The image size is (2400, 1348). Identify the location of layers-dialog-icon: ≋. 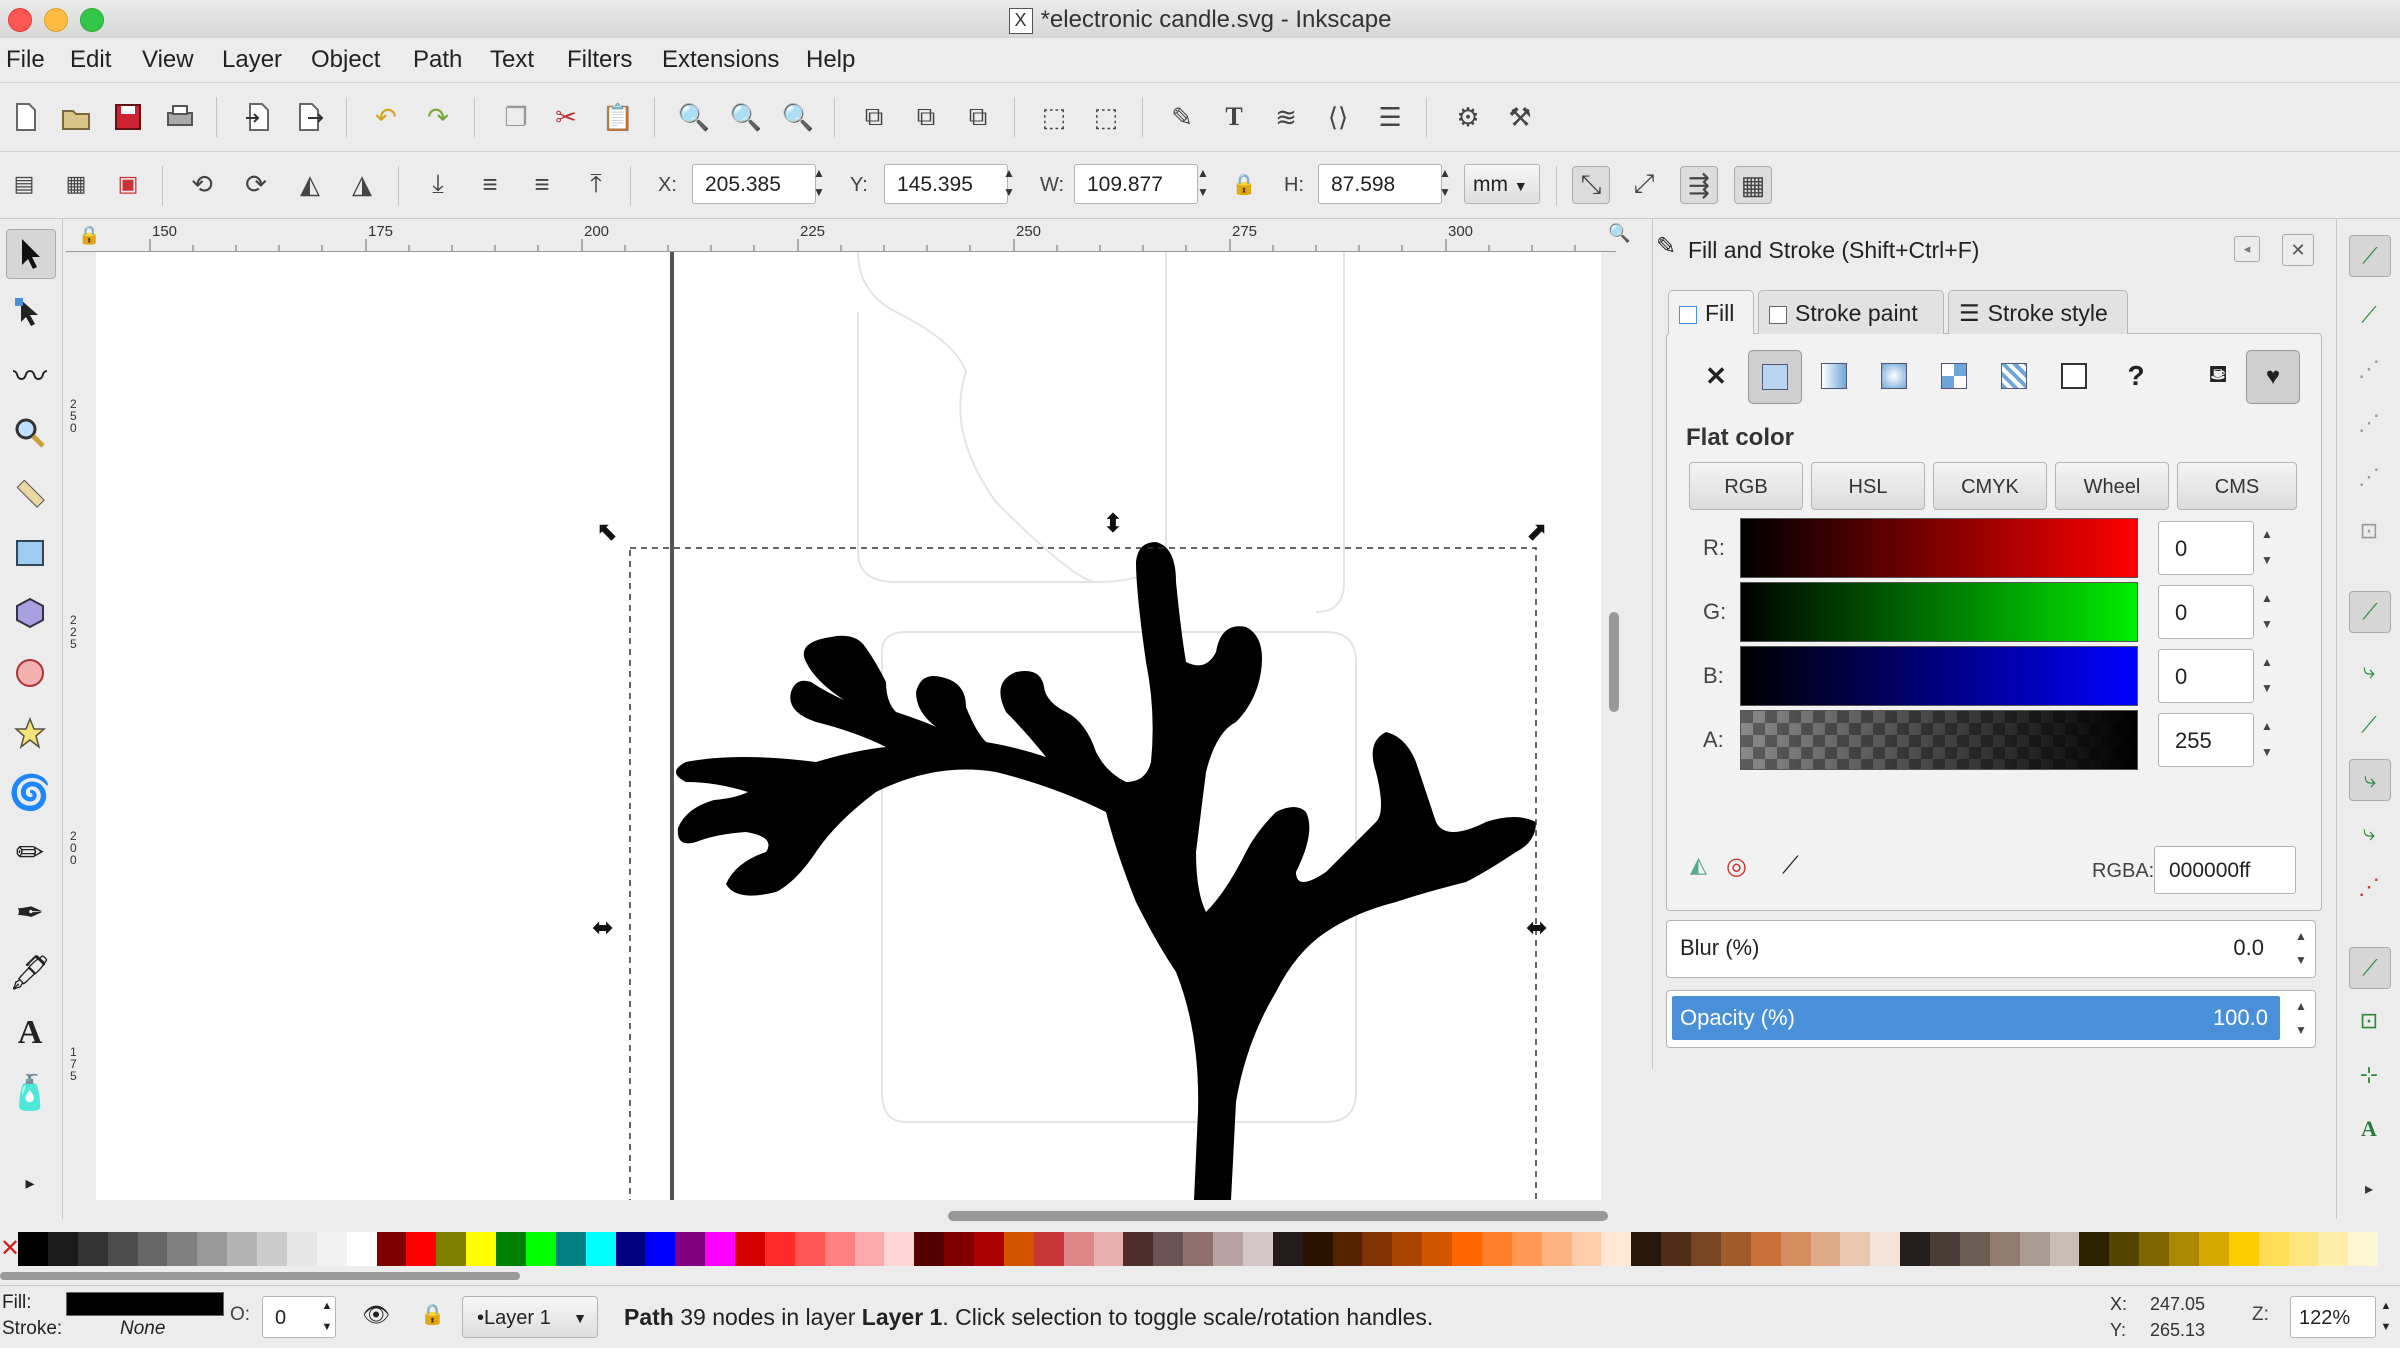
(1286, 117).